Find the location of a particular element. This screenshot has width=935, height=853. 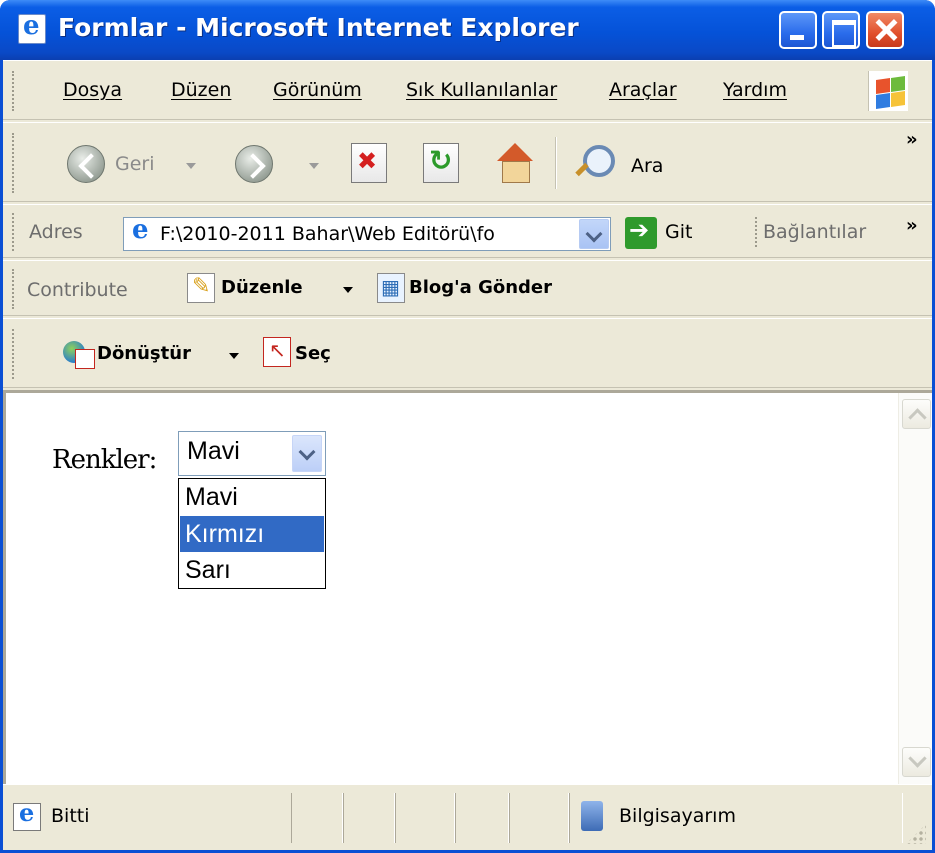

maximize-button is located at coordinates (841, 30).